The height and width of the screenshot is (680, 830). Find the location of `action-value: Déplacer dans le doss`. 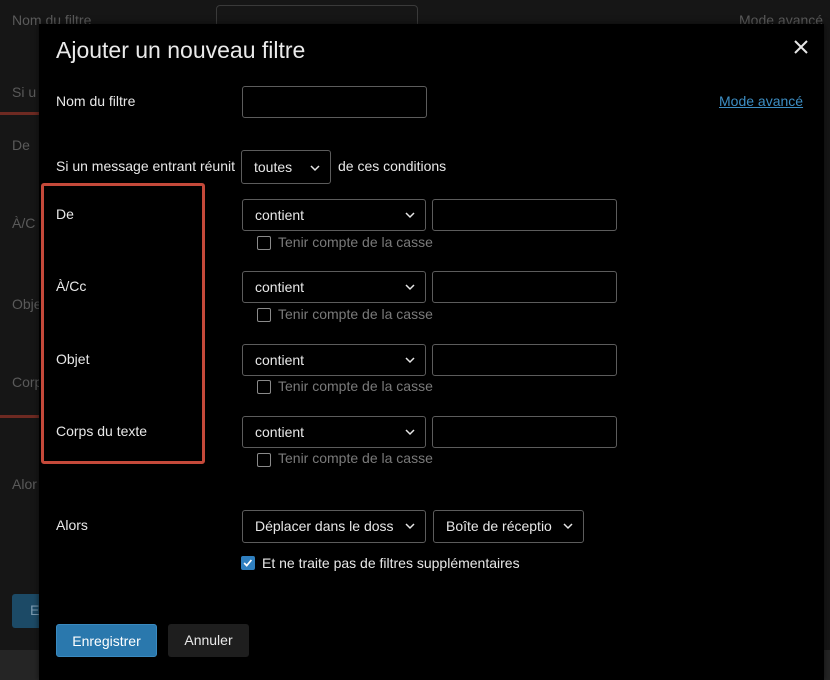

action-value: Déplacer dans le doss is located at coordinates (324, 526).